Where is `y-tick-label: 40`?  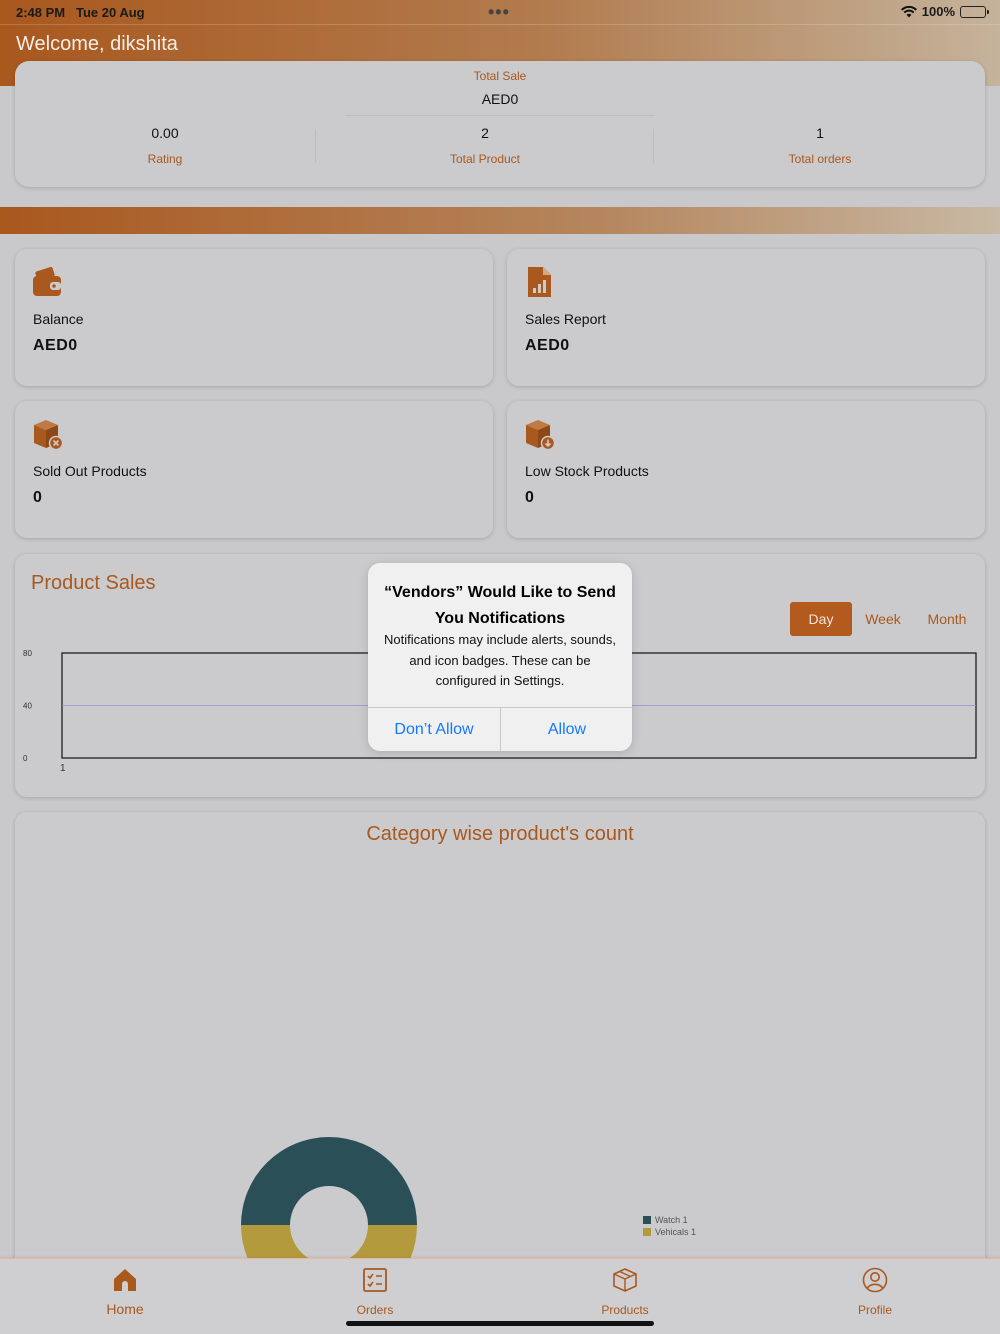 y-tick-label: 40 is located at coordinates (27, 706).